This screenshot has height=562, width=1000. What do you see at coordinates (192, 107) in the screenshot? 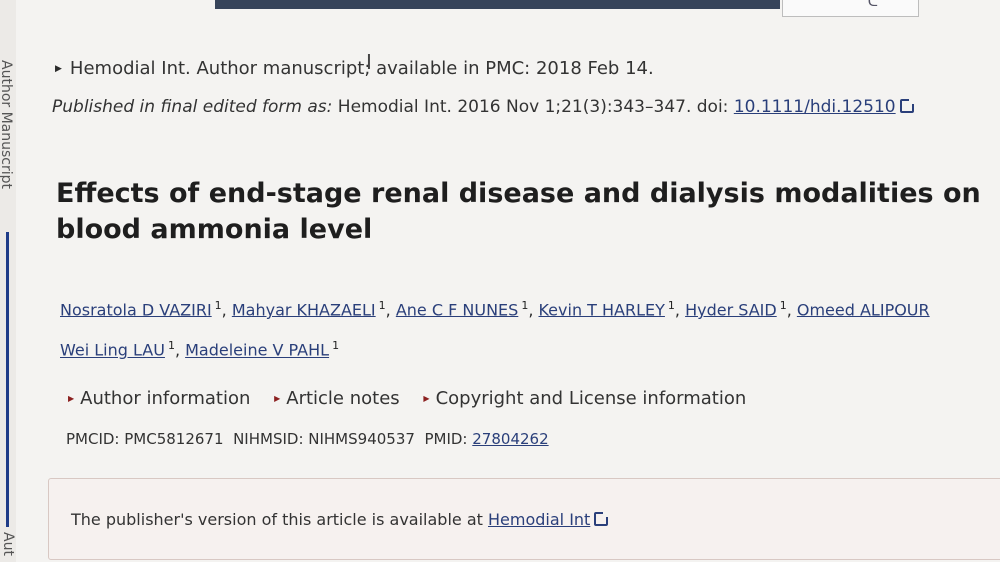
I see `published-prefix: Published in final edited form as:` at bounding box center [192, 107].